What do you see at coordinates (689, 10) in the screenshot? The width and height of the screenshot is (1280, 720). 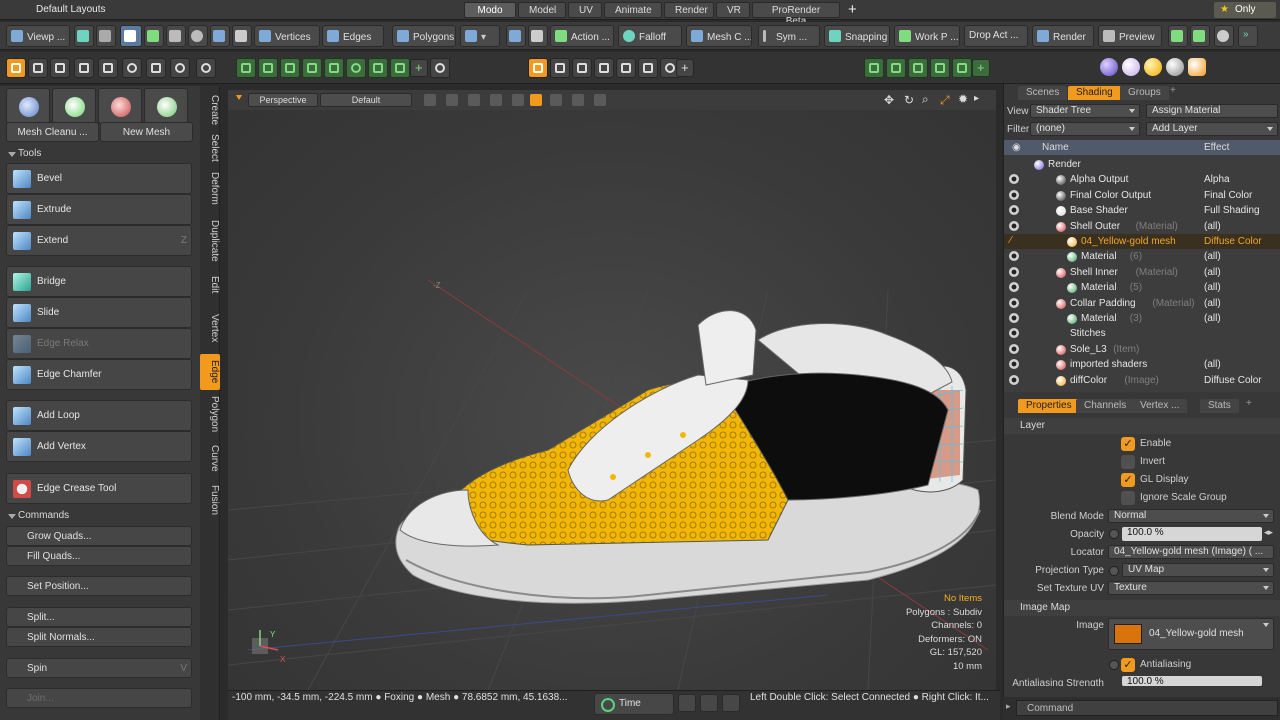 I see `tab-render: Render` at bounding box center [689, 10].